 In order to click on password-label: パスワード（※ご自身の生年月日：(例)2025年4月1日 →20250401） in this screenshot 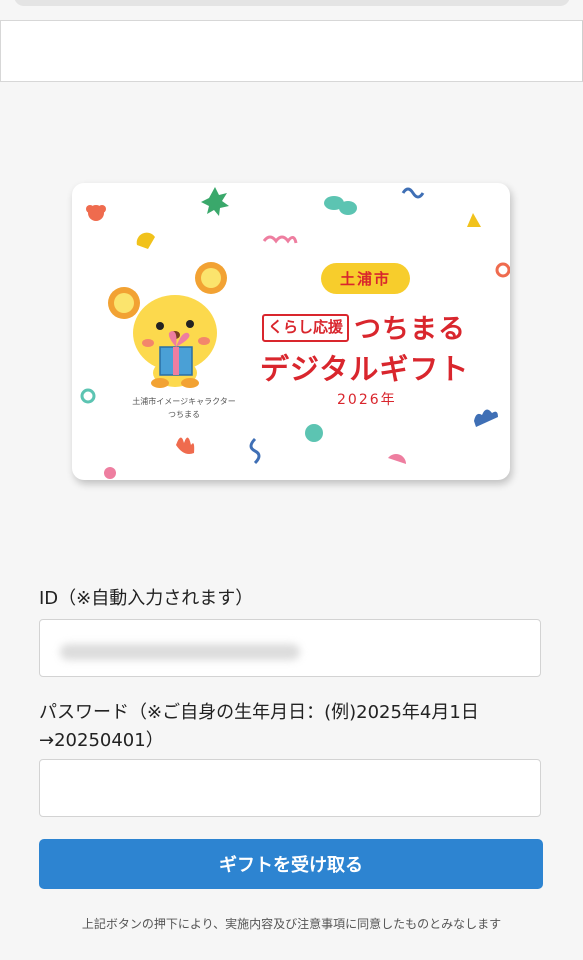, I will do `click(259, 727)`.